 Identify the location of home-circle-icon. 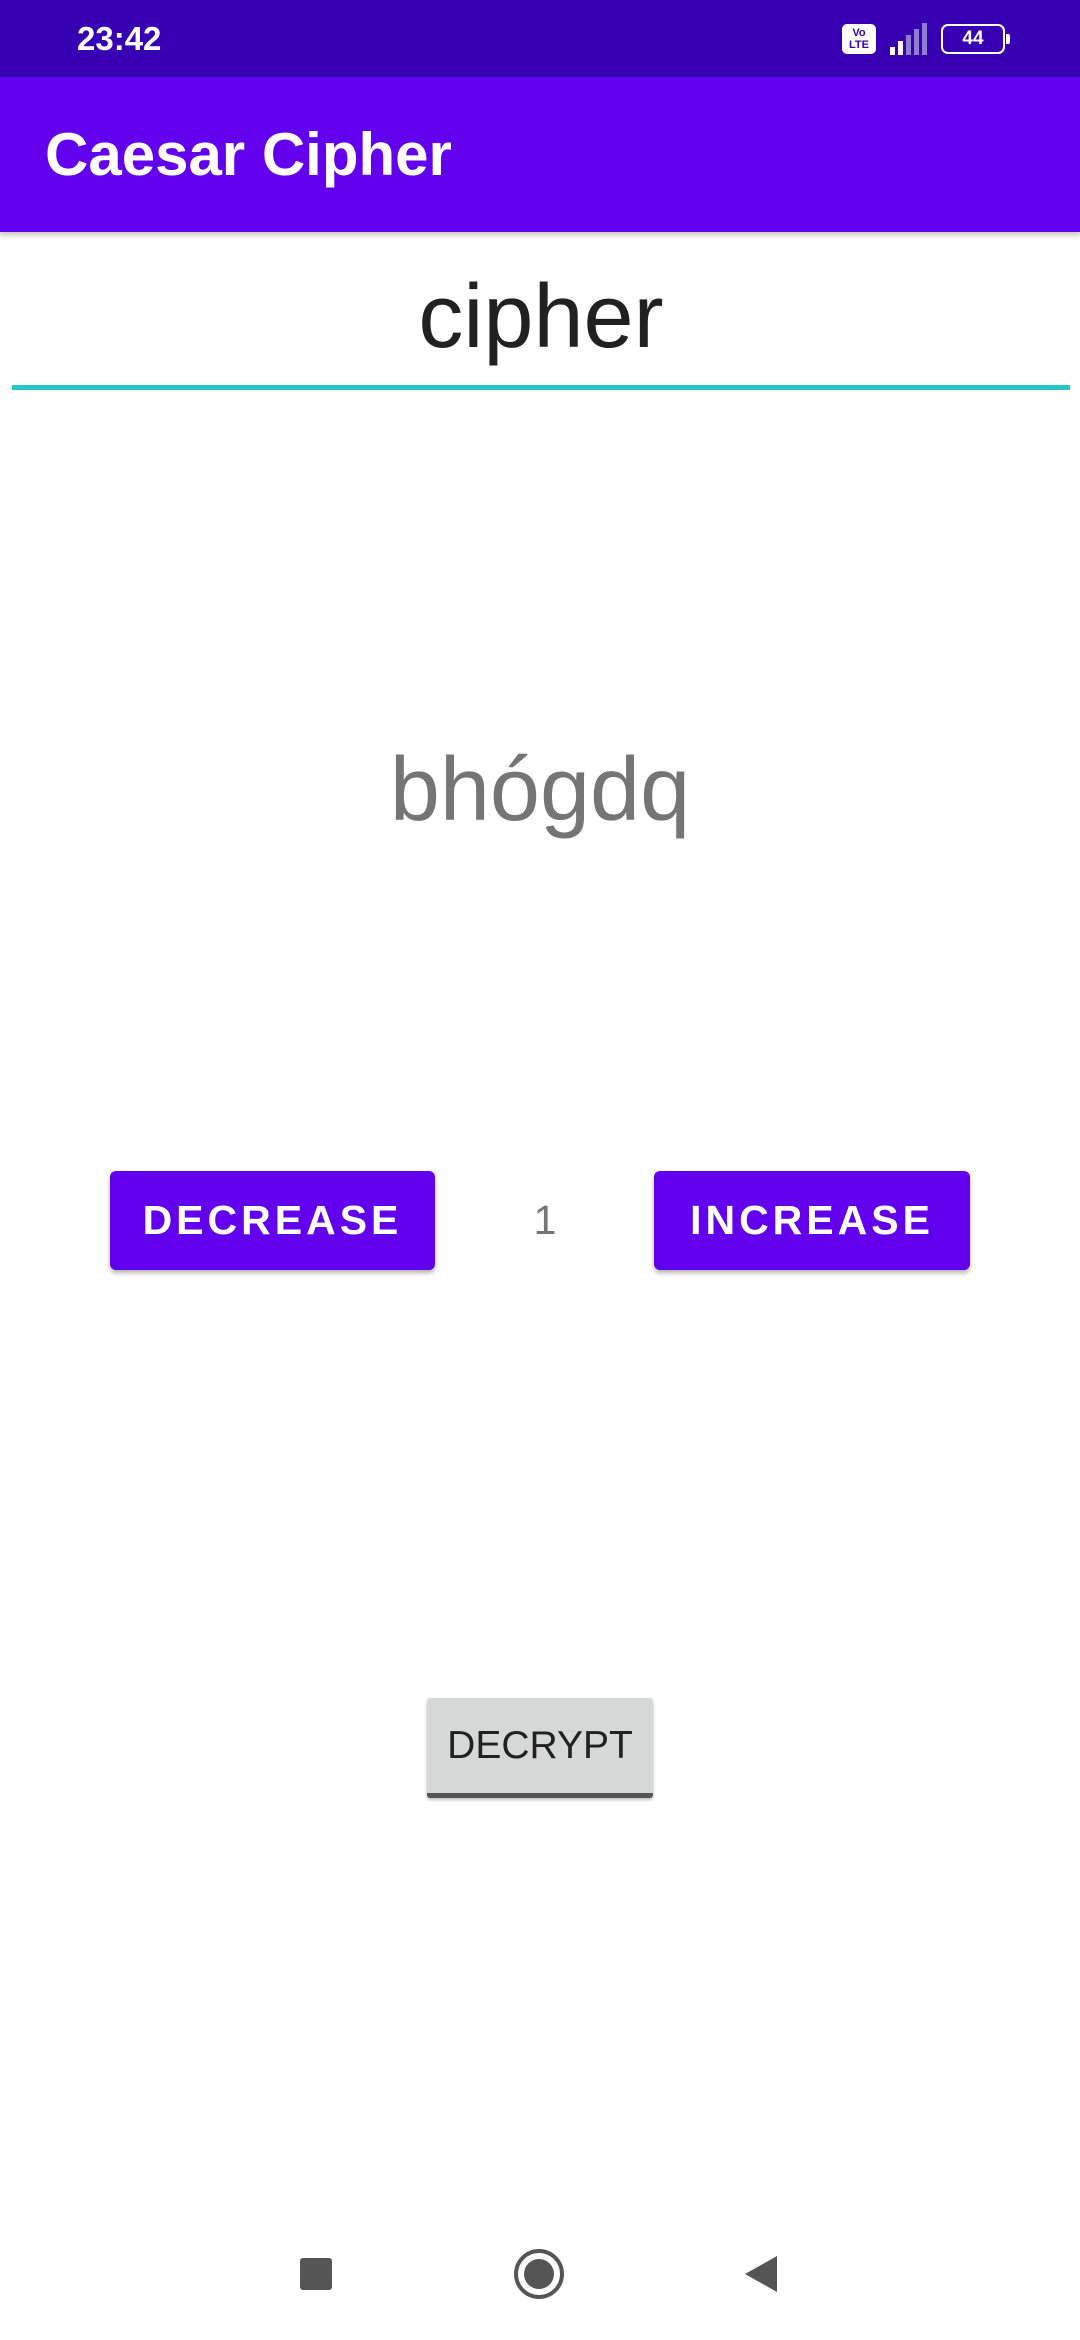
(539, 2274).